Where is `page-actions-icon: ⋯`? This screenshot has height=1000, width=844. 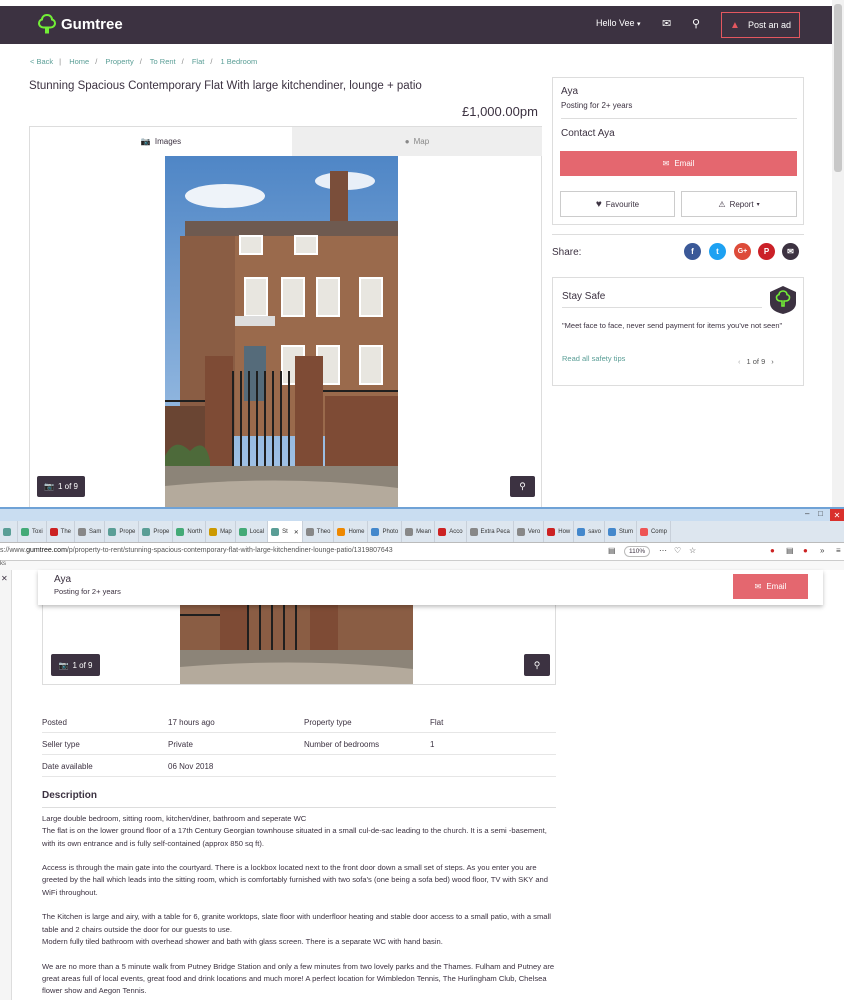
page-actions-icon: ⋯ is located at coordinates (663, 550).